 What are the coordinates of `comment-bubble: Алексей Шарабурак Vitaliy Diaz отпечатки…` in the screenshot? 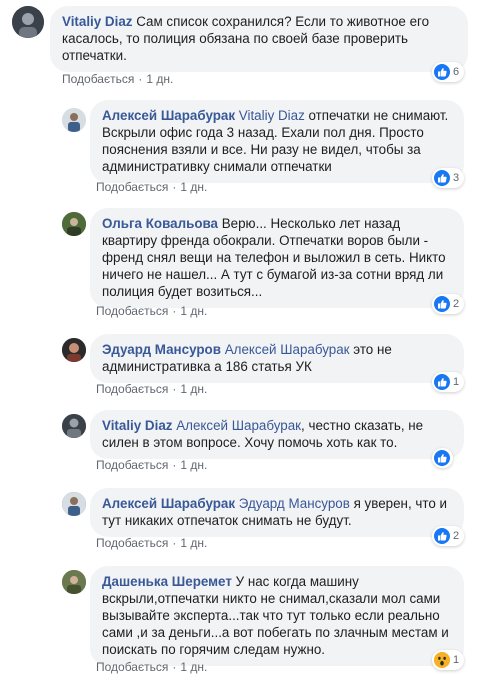 It's located at (277, 141).